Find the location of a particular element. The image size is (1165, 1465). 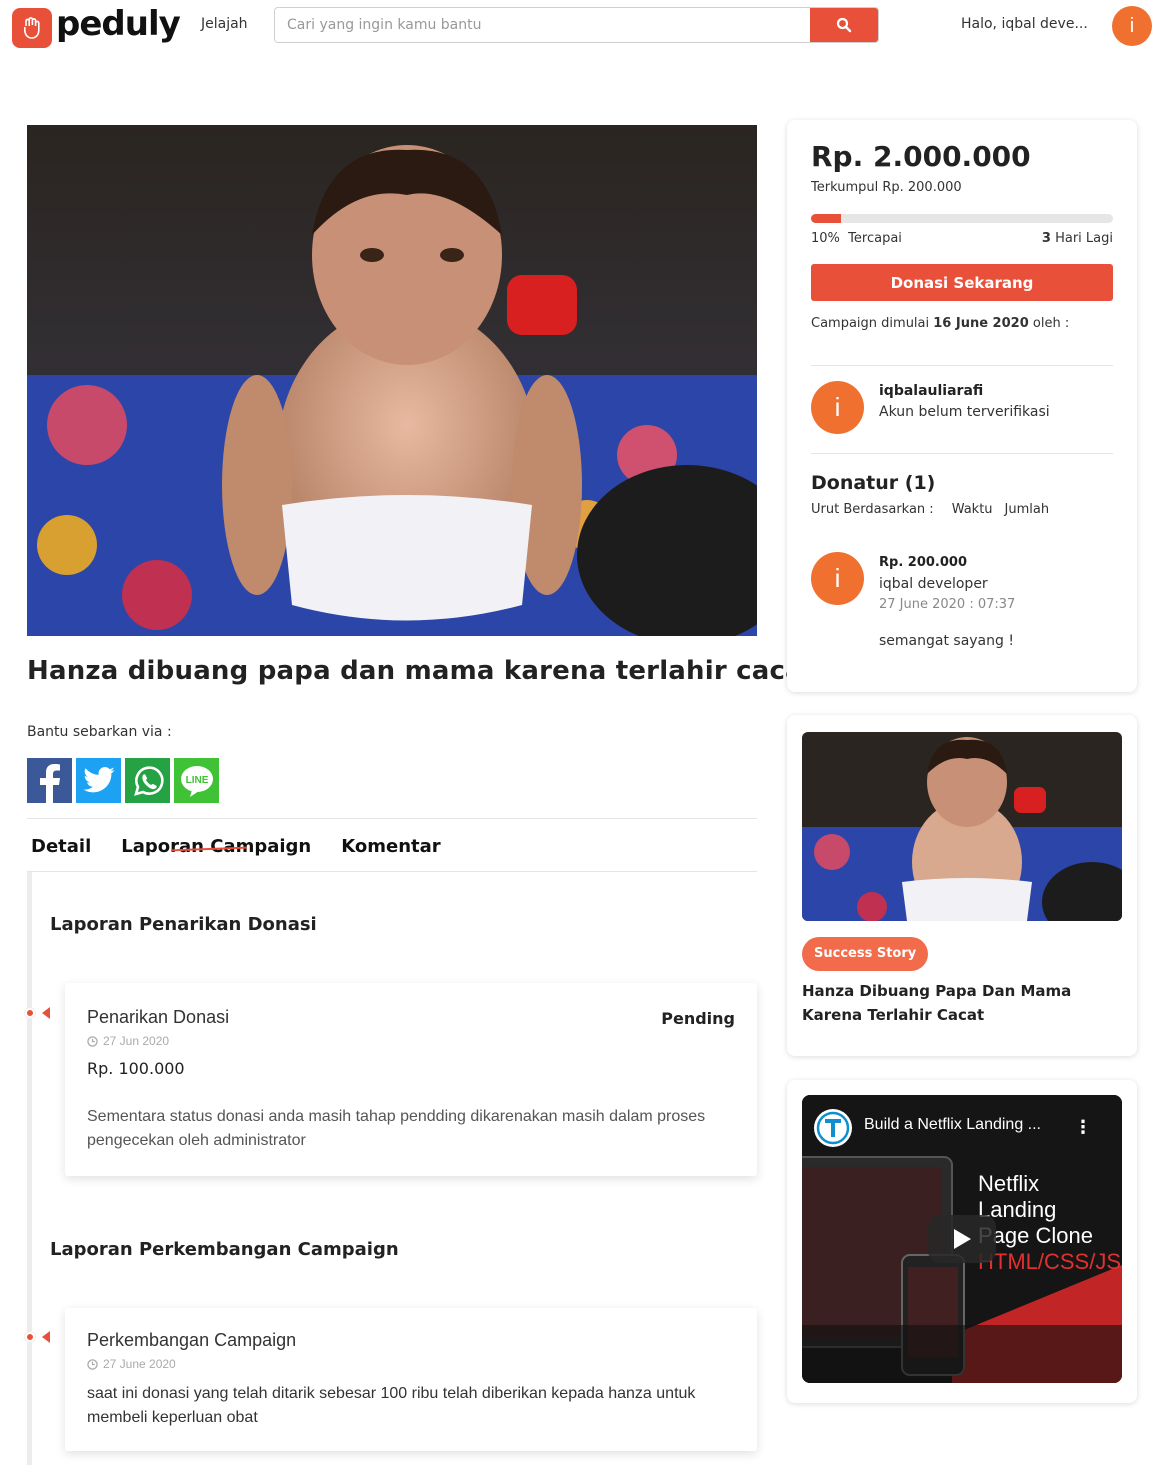

progress-bar-fill is located at coordinates (826, 218).